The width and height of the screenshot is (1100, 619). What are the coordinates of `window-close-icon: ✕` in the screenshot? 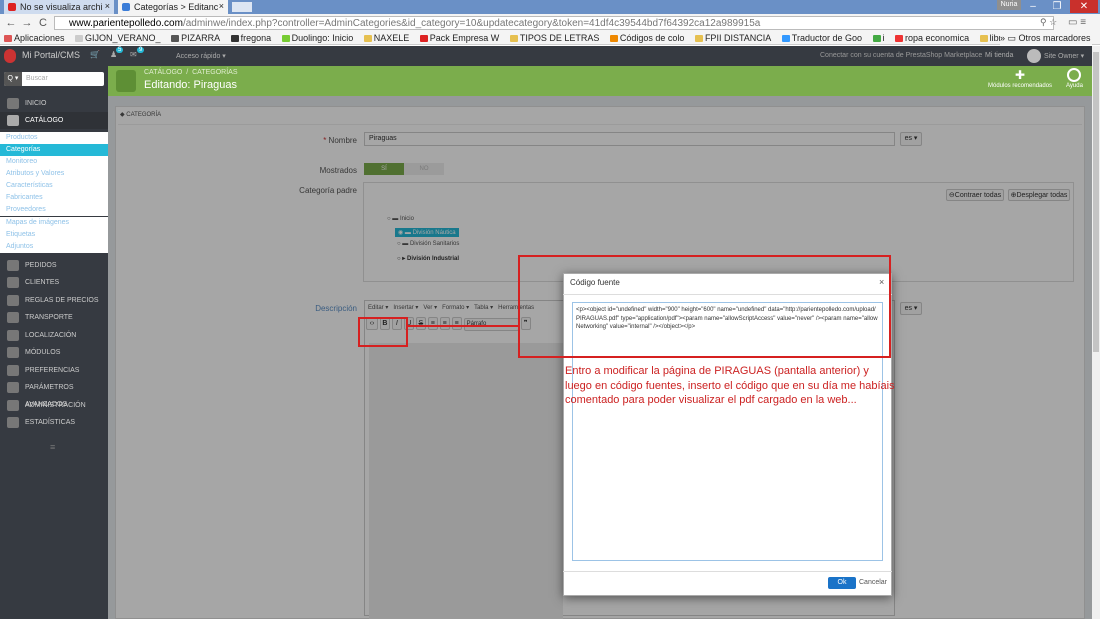 It's located at (1084, 6).